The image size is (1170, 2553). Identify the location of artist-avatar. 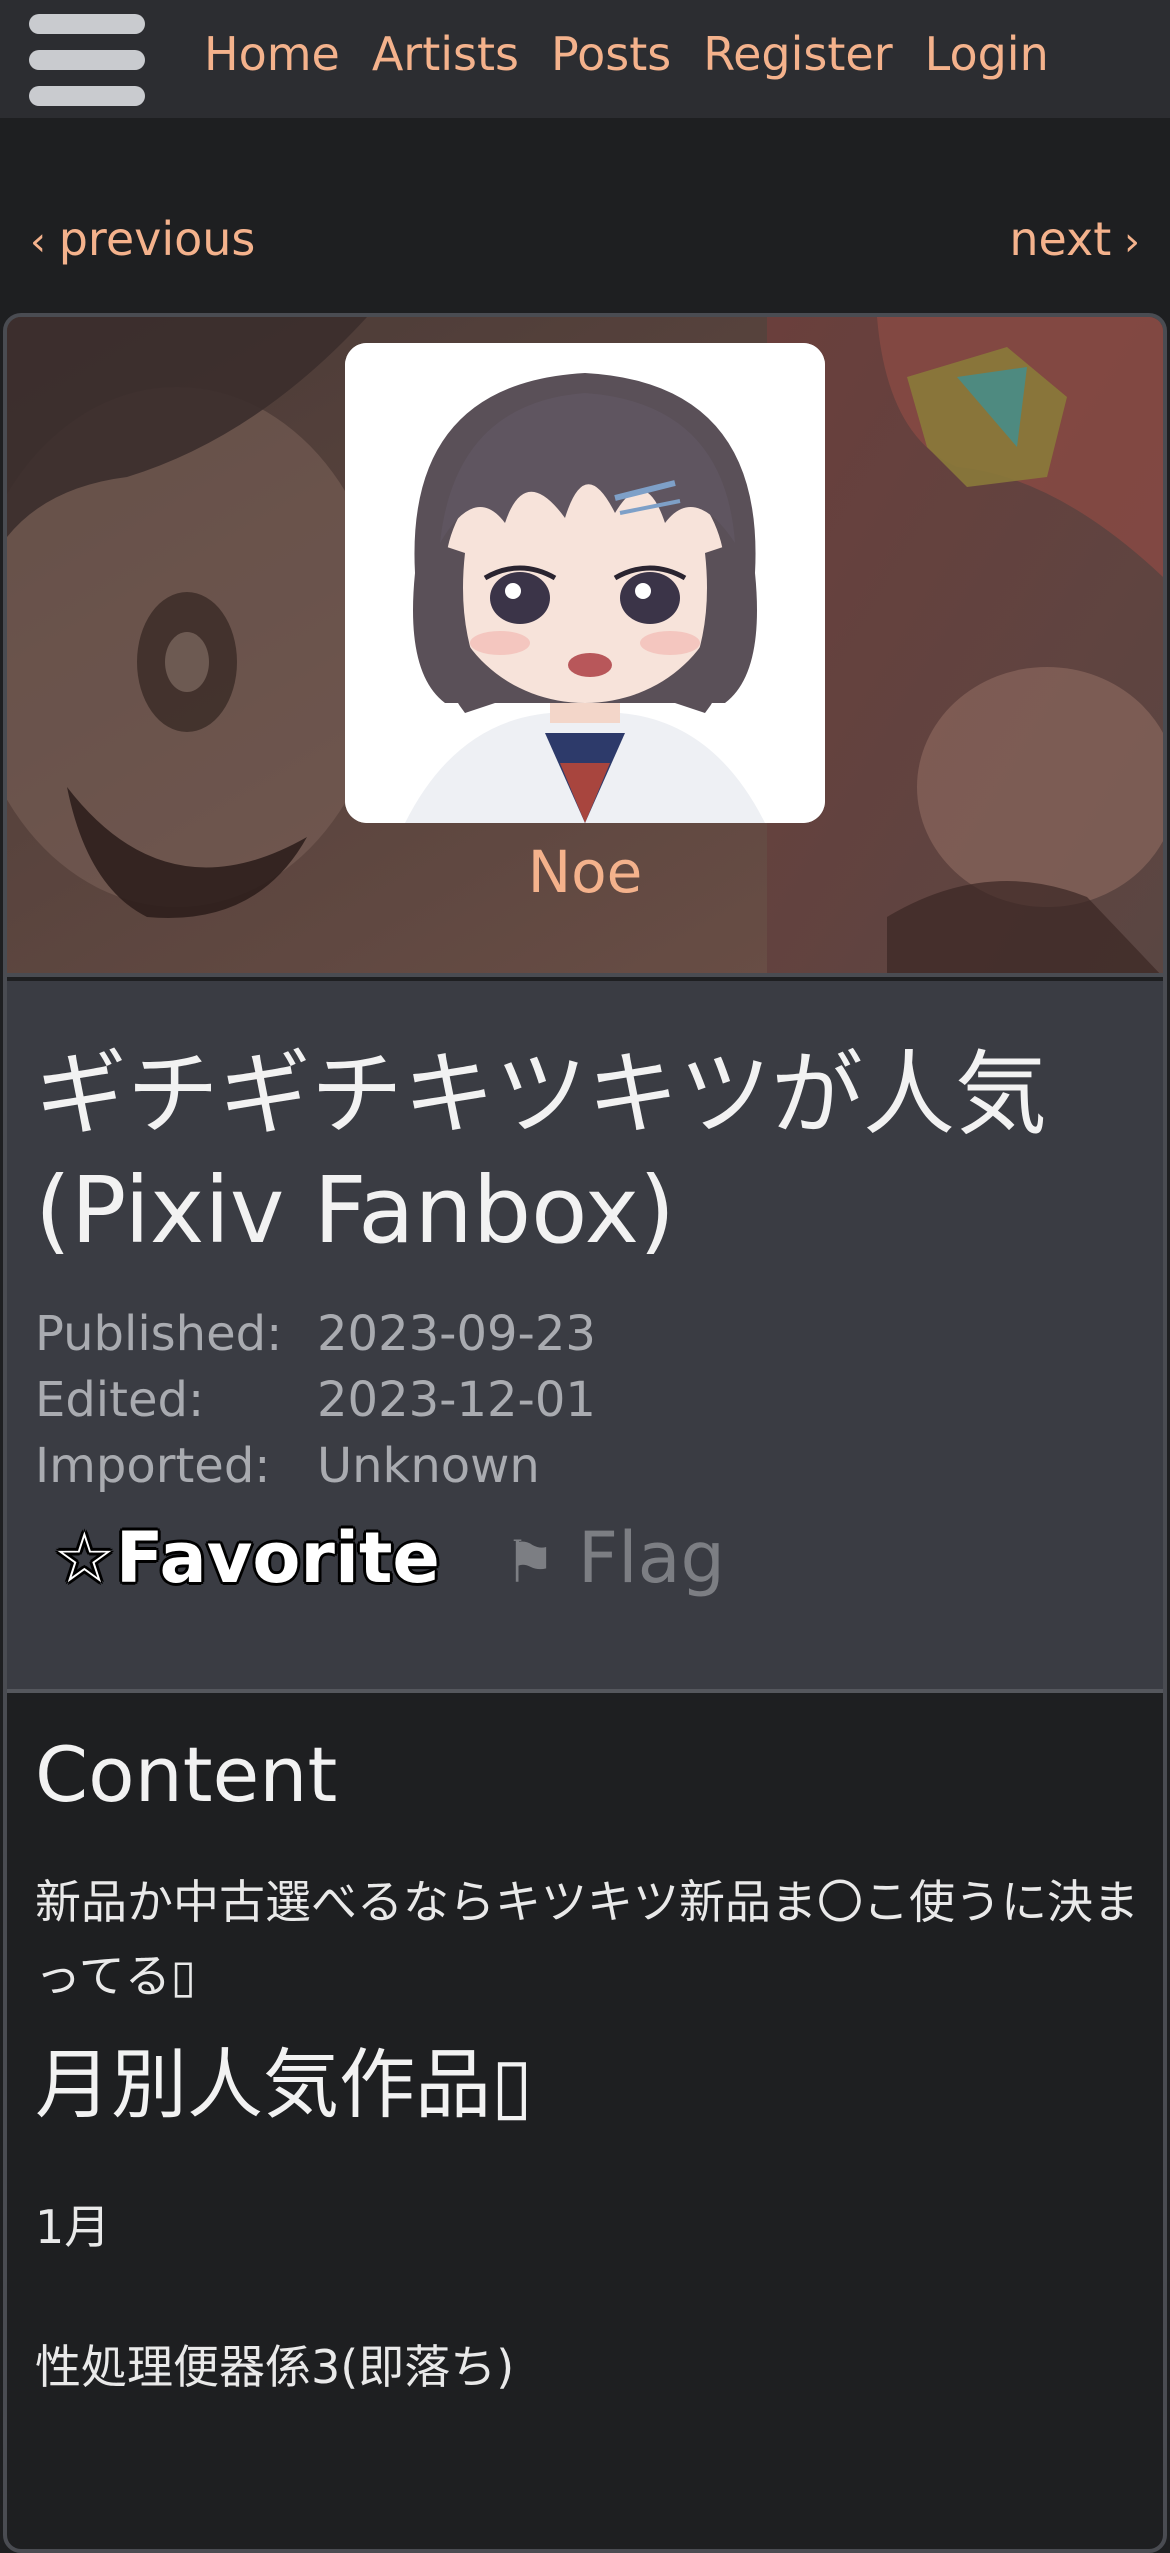
(585, 583).